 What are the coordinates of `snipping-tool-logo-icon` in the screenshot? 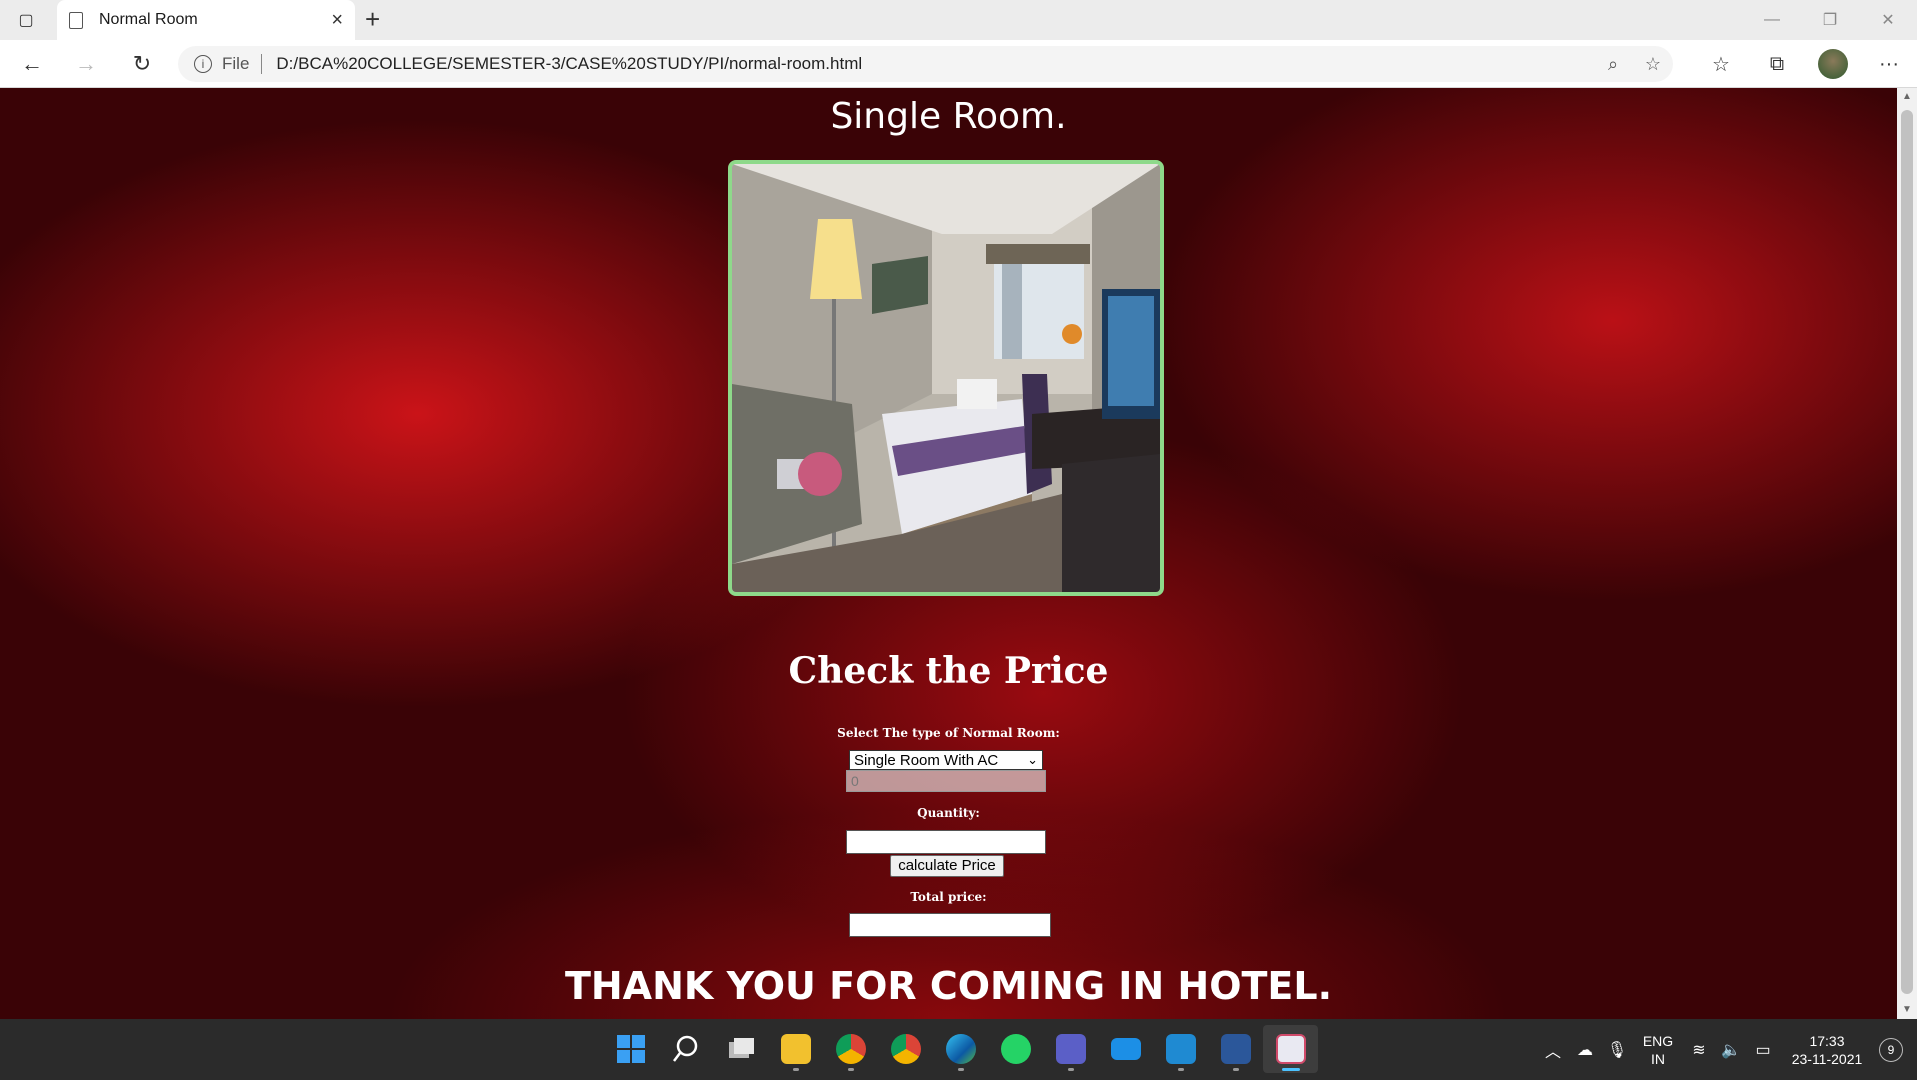 It's located at (1290, 1049).